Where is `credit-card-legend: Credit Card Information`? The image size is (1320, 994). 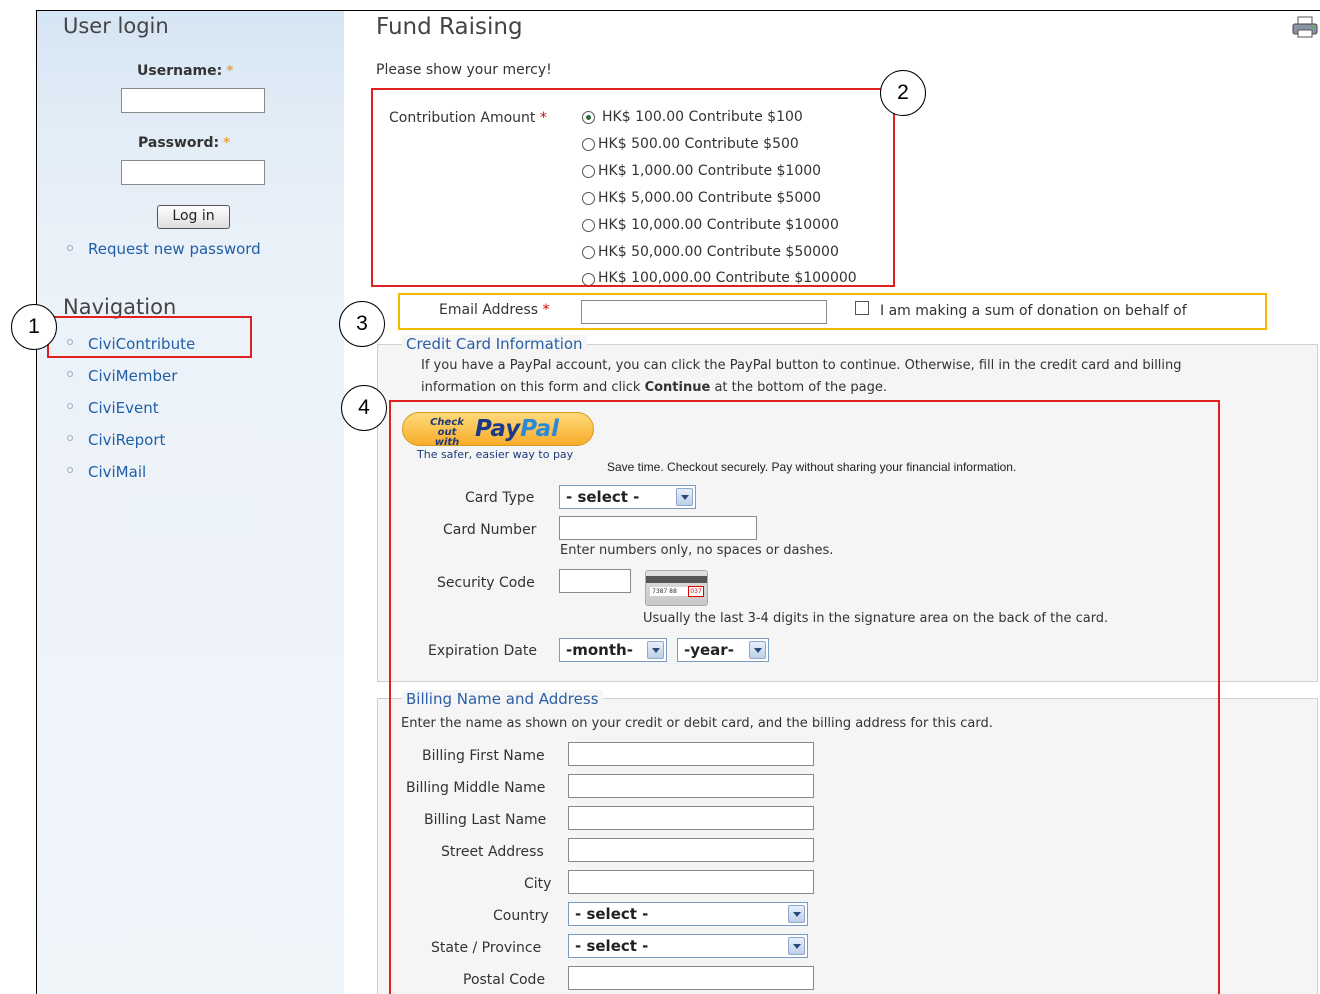 credit-card-legend: Credit Card Information is located at coordinates (494, 344).